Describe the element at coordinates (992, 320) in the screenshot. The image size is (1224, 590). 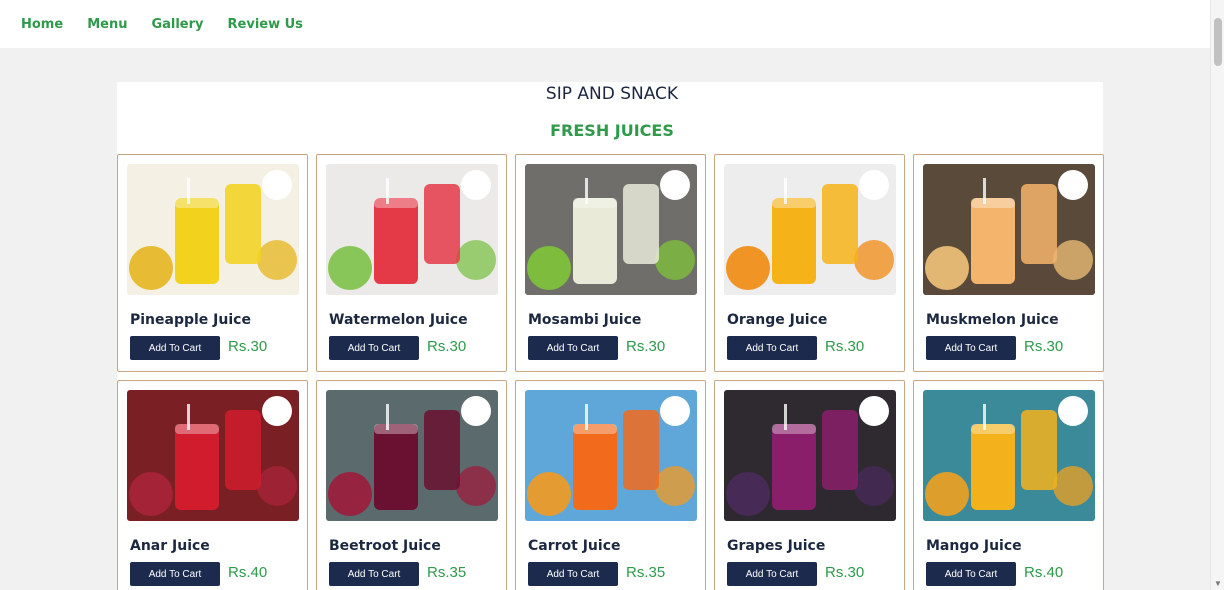
I see `product-name: Muskmelon Juice` at that location.